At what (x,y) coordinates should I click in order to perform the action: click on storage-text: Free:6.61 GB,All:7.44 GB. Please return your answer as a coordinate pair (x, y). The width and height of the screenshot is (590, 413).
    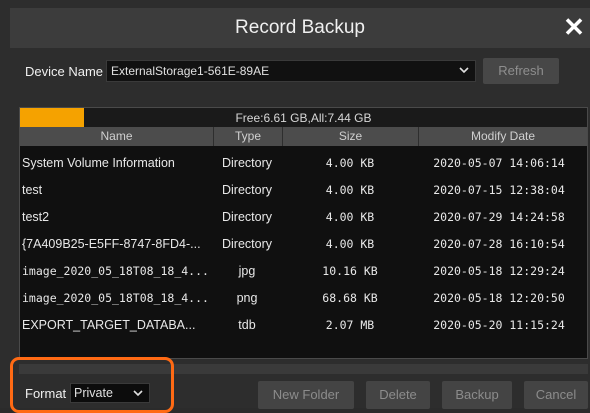
    Looking at the image, I should click on (303, 118).